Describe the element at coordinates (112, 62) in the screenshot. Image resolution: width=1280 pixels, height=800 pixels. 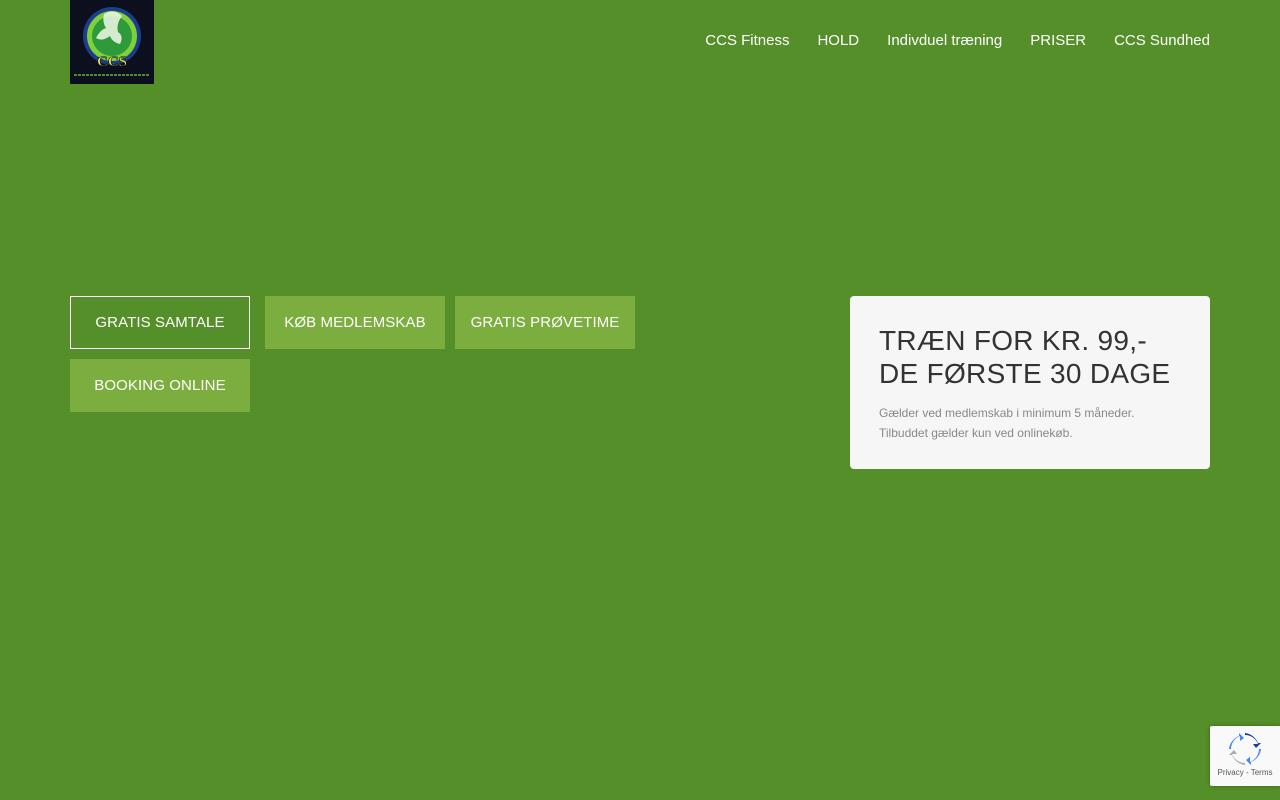
I see `svg-text: CCS` at that location.